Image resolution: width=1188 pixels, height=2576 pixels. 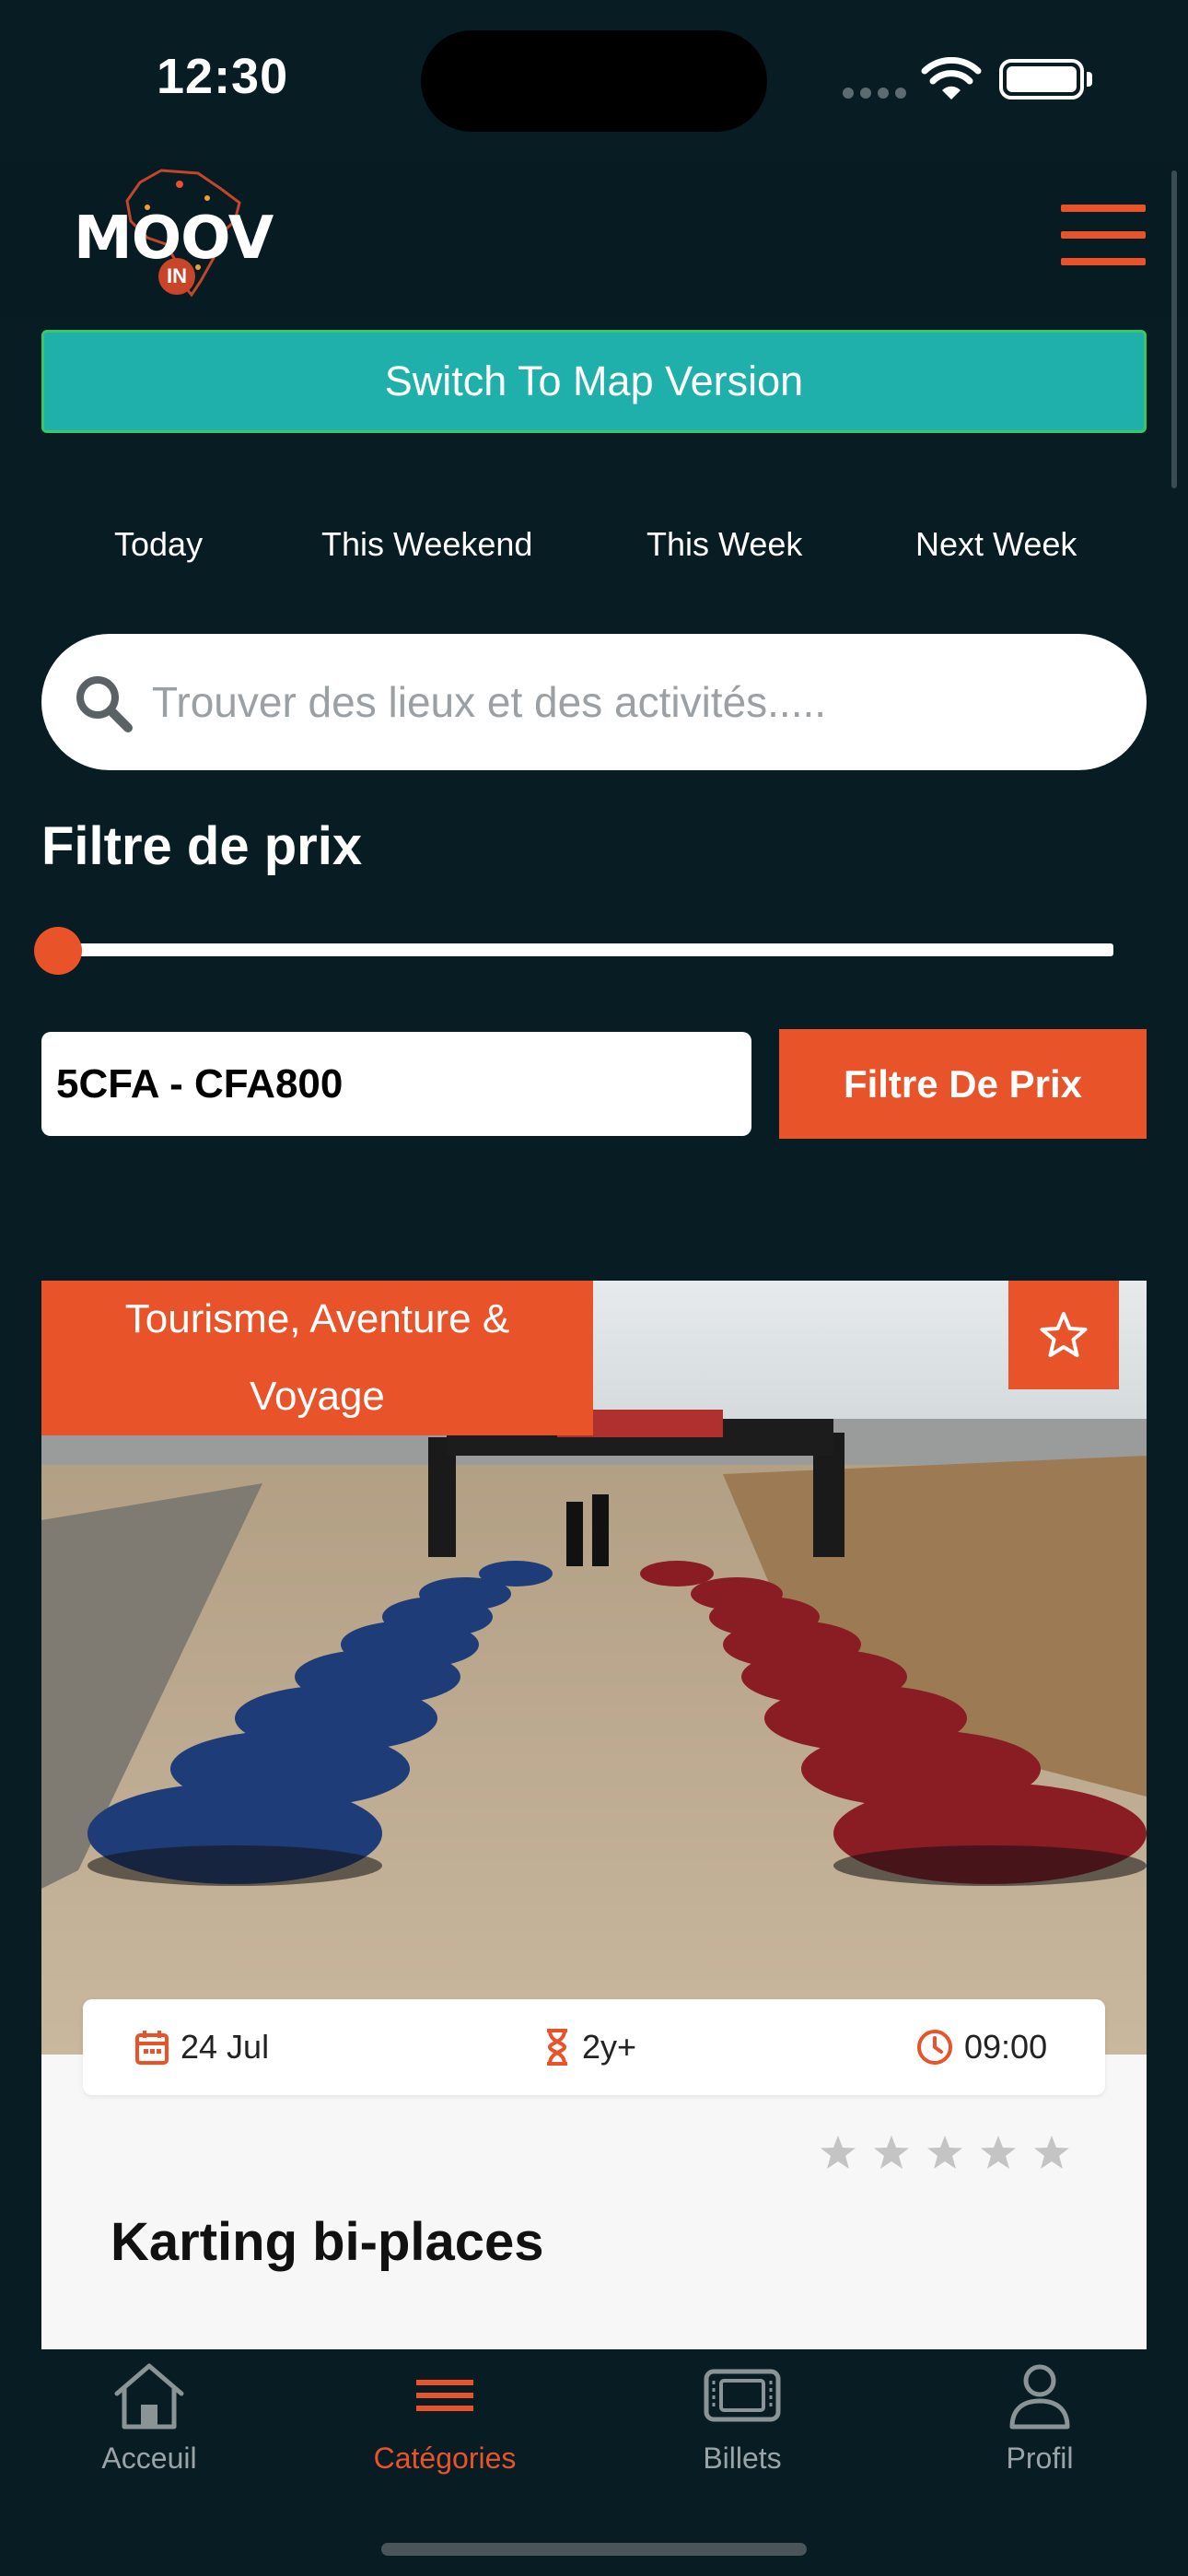 I want to click on event-date-text: 24 Jul, so click(x=225, y=2047).